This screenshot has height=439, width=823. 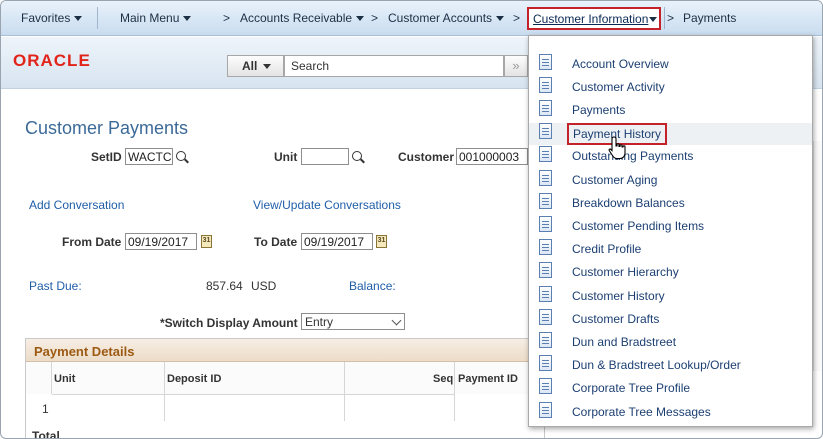 I want to click on totals-label: Total, so click(x=46, y=434).